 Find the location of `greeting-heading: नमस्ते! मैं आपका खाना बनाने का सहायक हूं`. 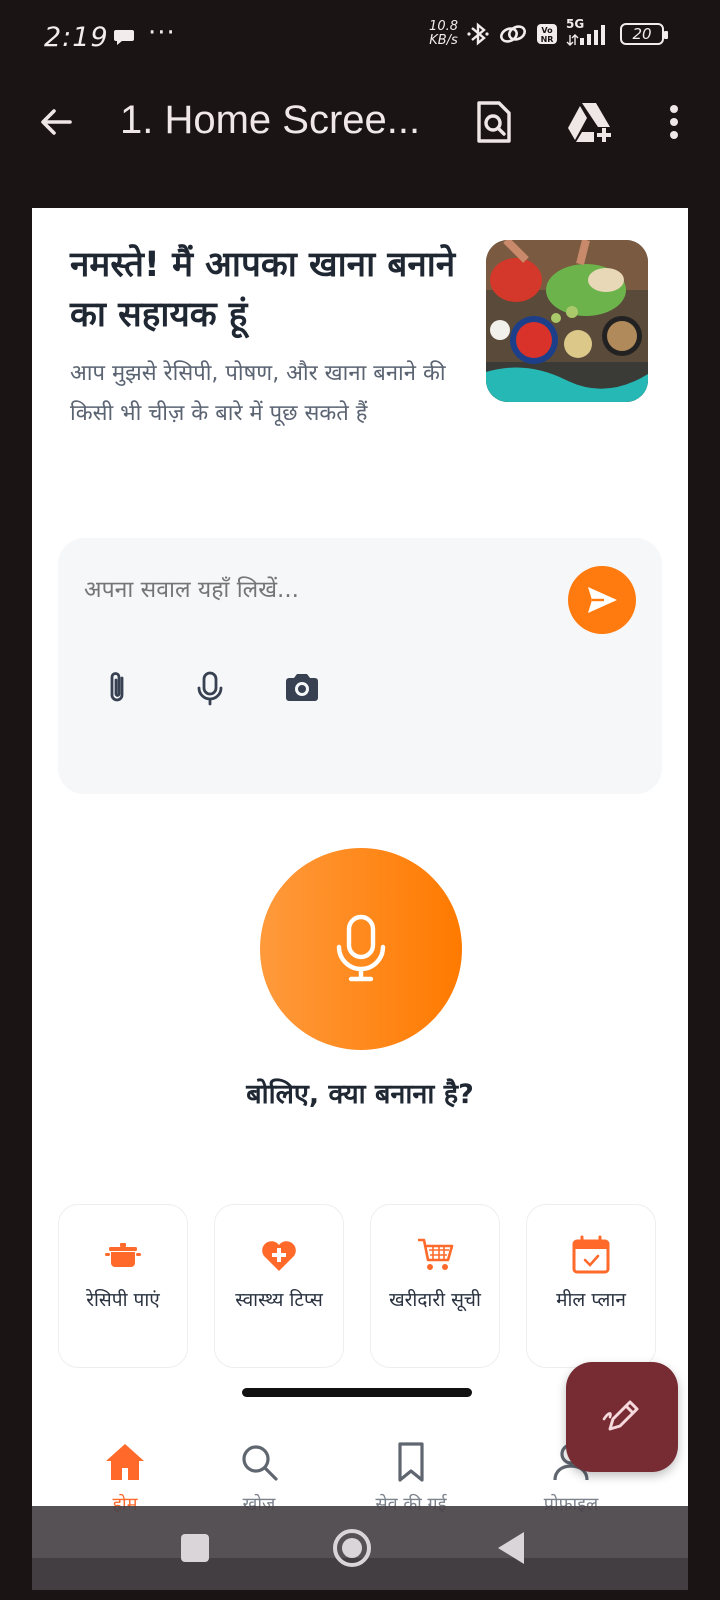

greeting-heading: नमस्ते! मैं आपका खाना बनाने का सहायक हूं is located at coordinates (263, 290).